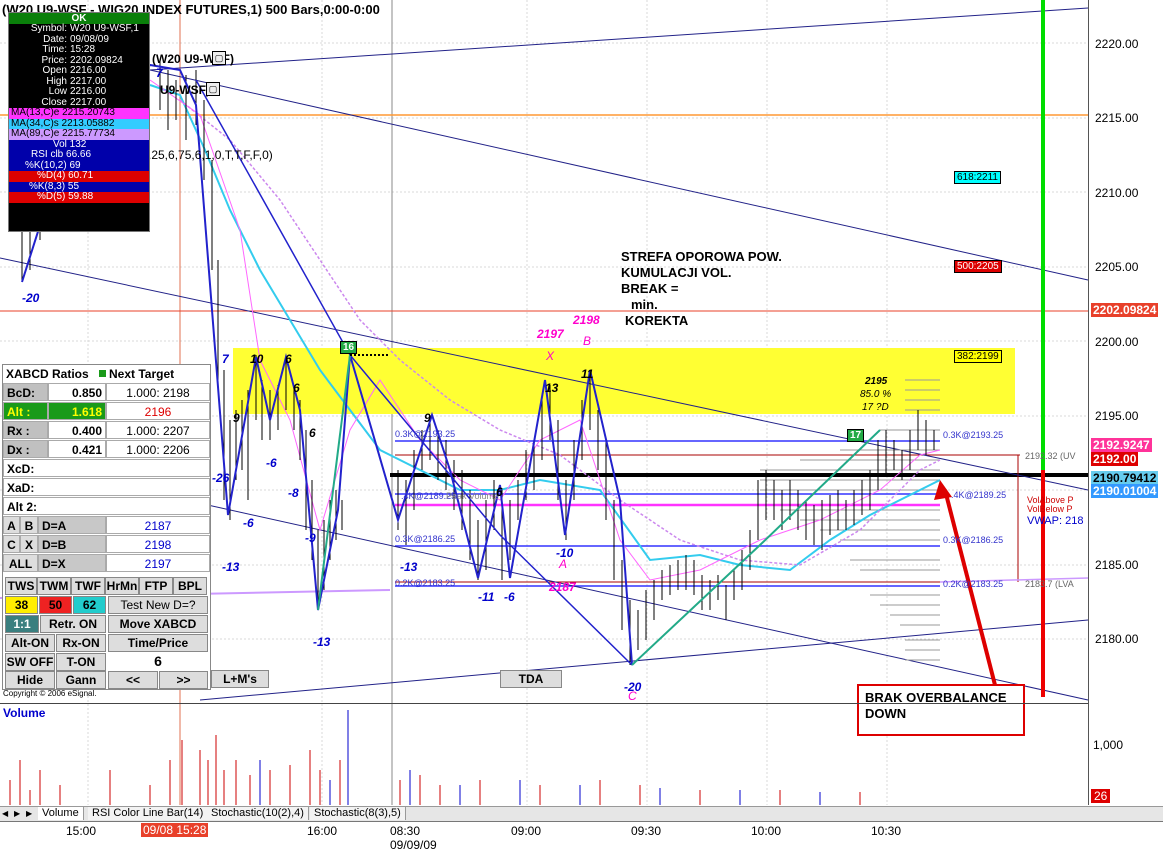 This screenshot has height=855, width=1163. What do you see at coordinates (1050, 456) in the screenshot?
I see `uv-label: 2192.32 (UV` at bounding box center [1050, 456].